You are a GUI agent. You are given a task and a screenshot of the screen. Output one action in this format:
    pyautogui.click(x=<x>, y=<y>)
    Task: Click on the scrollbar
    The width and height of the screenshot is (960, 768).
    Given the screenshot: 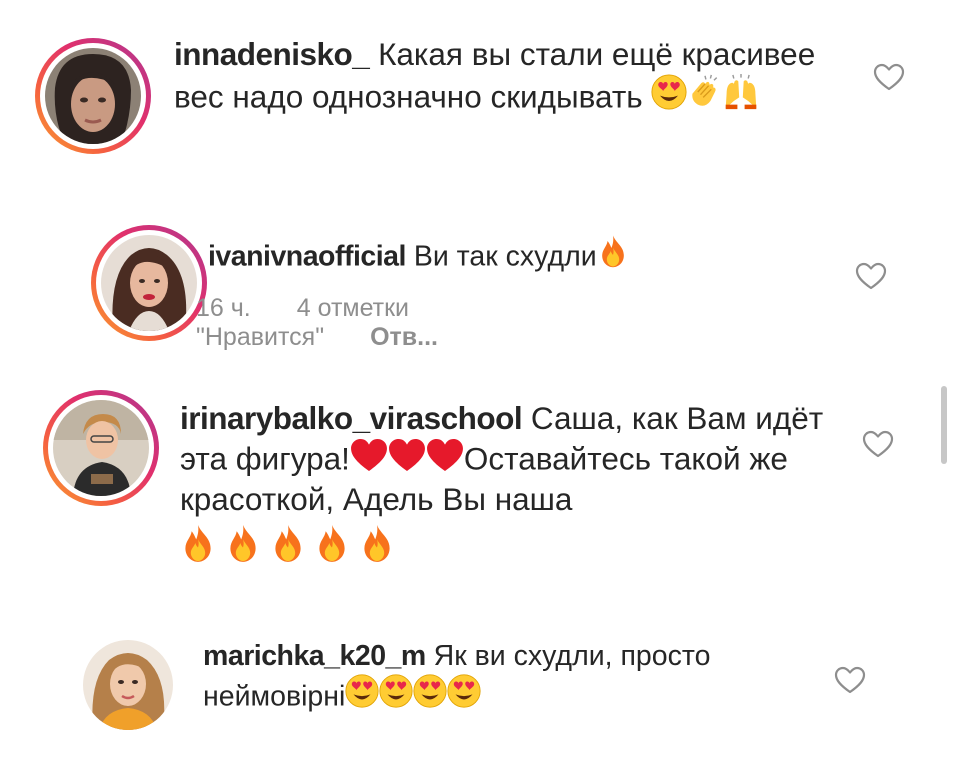 What is the action you would take?
    pyautogui.click(x=944, y=425)
    